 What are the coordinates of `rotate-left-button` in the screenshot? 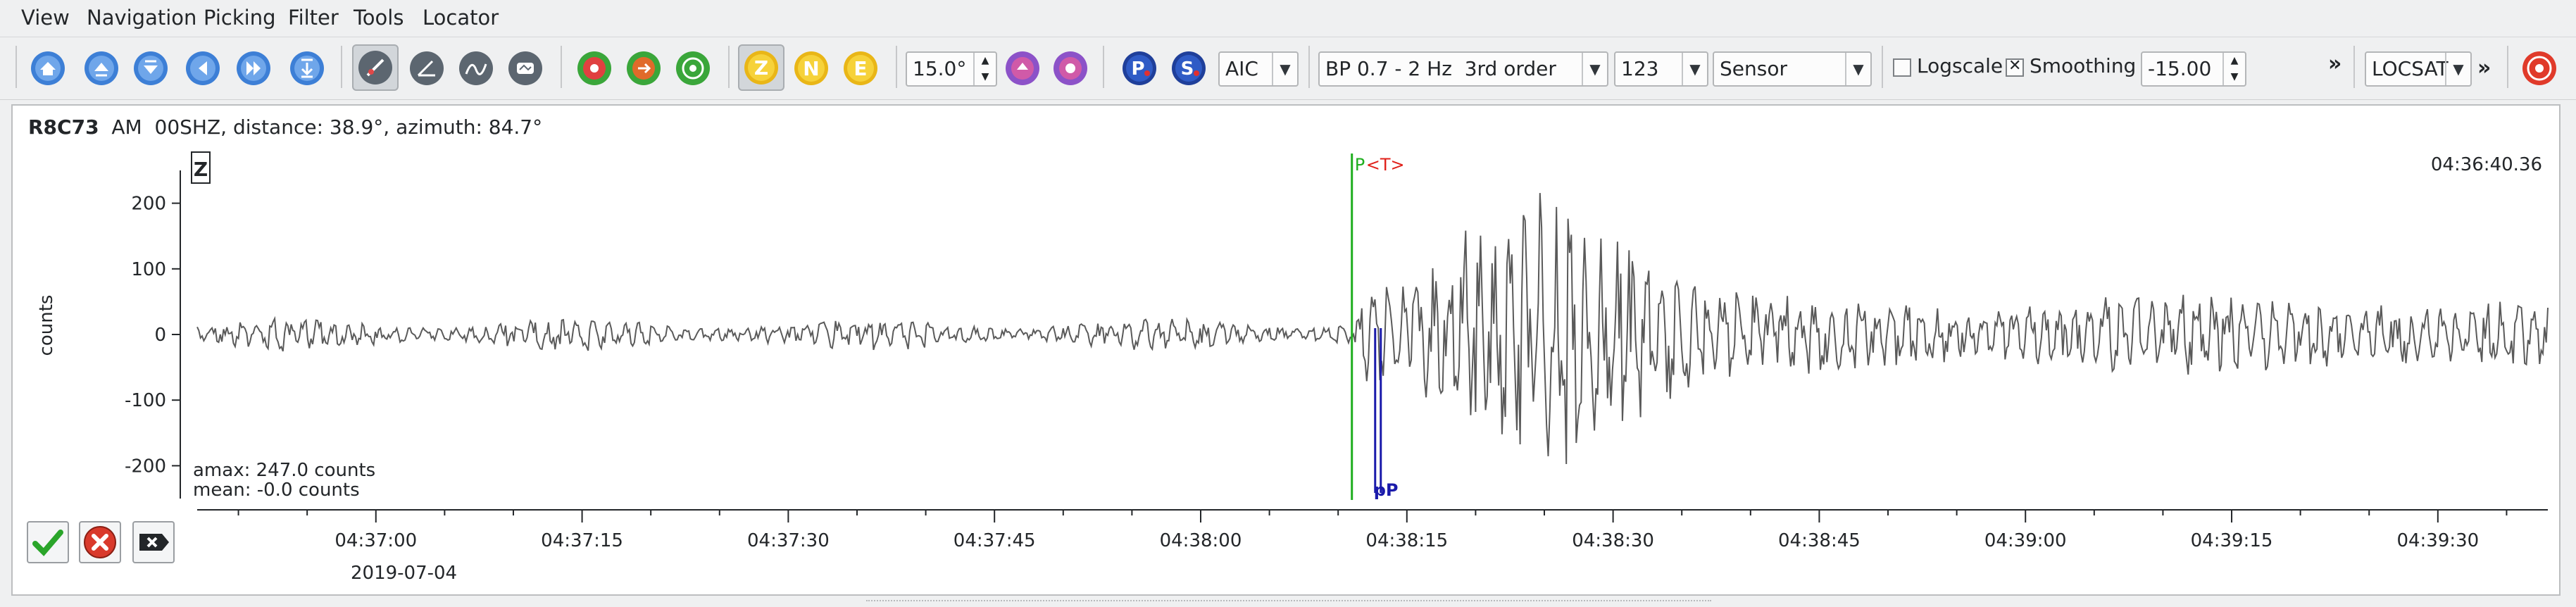 It's located at (1022, 68).